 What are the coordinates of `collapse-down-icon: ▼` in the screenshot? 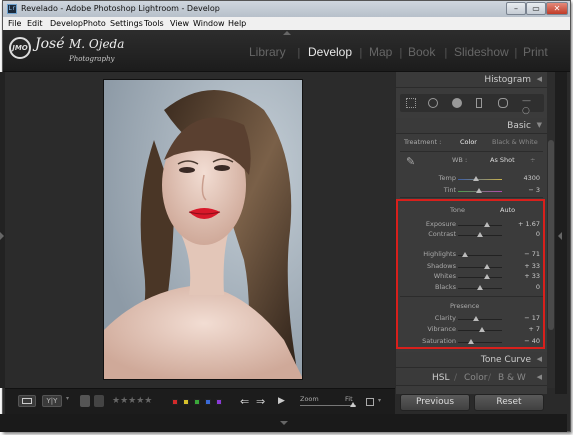 It's located at (539, 125).